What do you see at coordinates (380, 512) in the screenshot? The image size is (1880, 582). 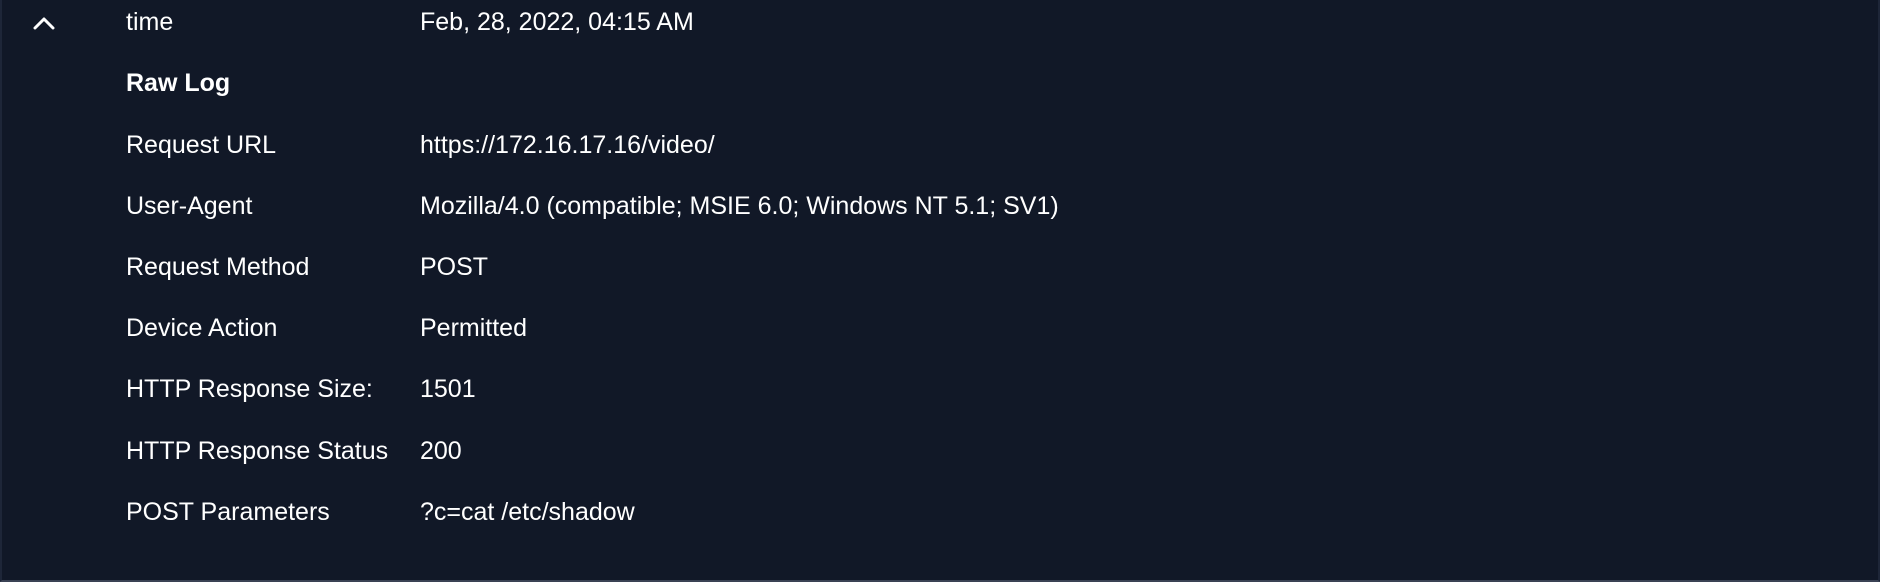 I see `field-row-post-parameters: POST Parameters ?c=cat /etc/shadow` at bounding box center [380, 512].